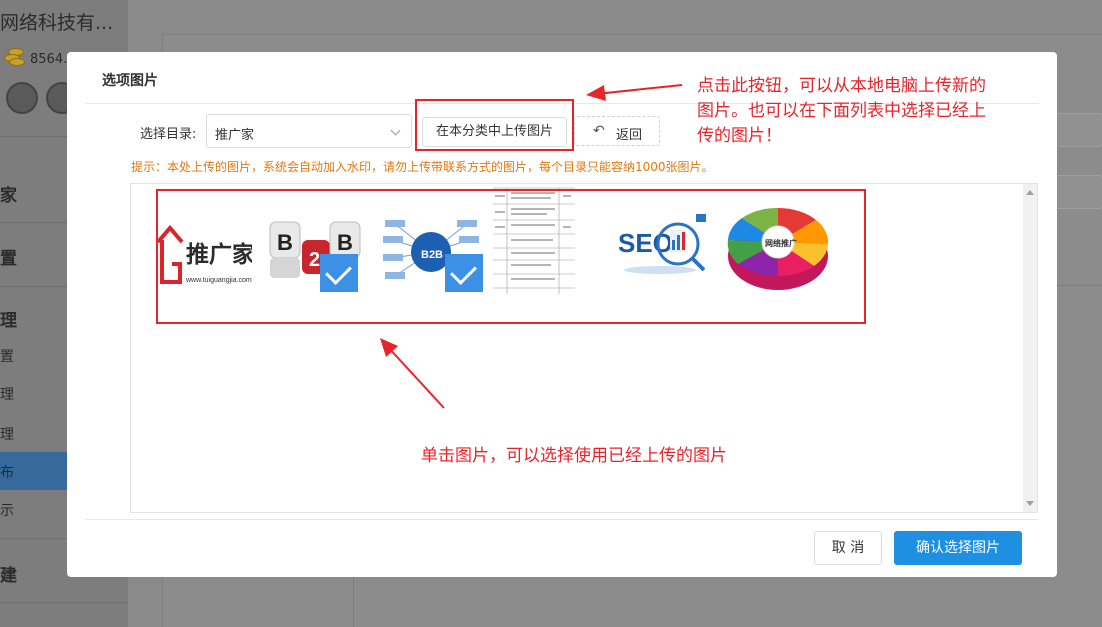 The image size is (1102, 627). I want to click on back-button: ↶ 返回, so click(617, 131).